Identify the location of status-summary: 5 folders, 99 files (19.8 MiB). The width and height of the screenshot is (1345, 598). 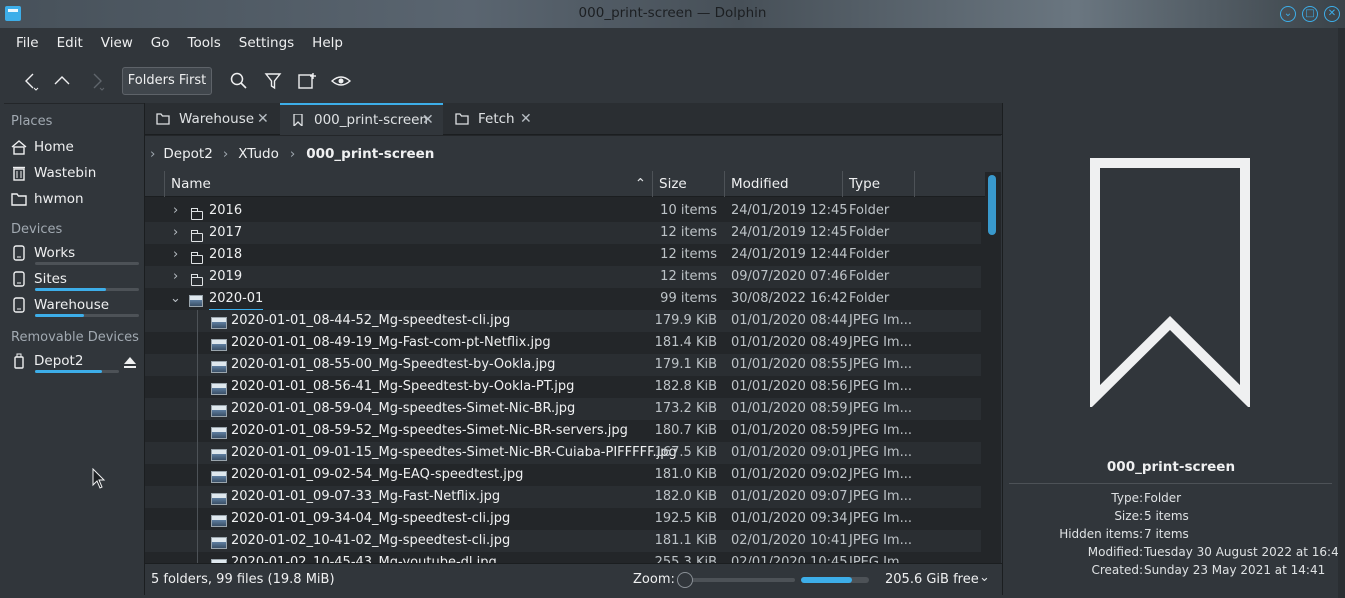
(243, 579).